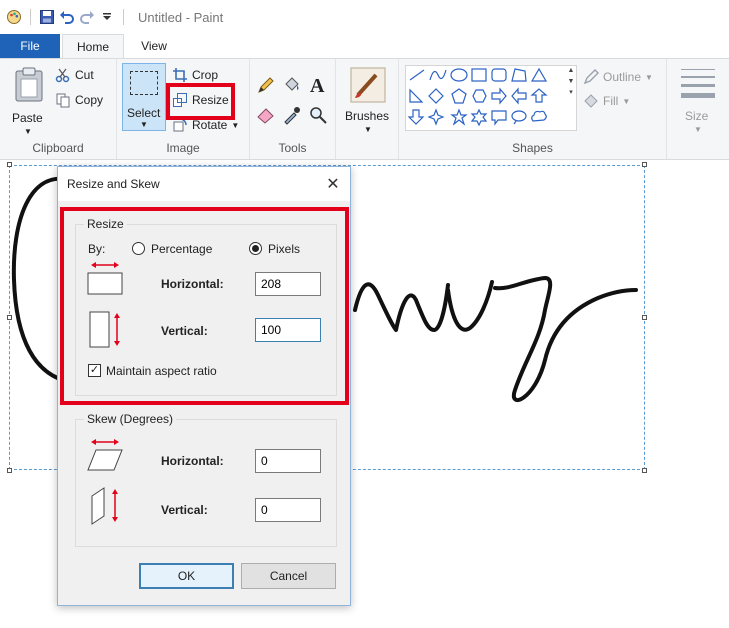 The width and height of the screenshot is (729, 628). What do you see at coordinates (113, 184) in the screenshot?
I see `dialog-title: Resize and Skew` at bounding box center [113, 184].